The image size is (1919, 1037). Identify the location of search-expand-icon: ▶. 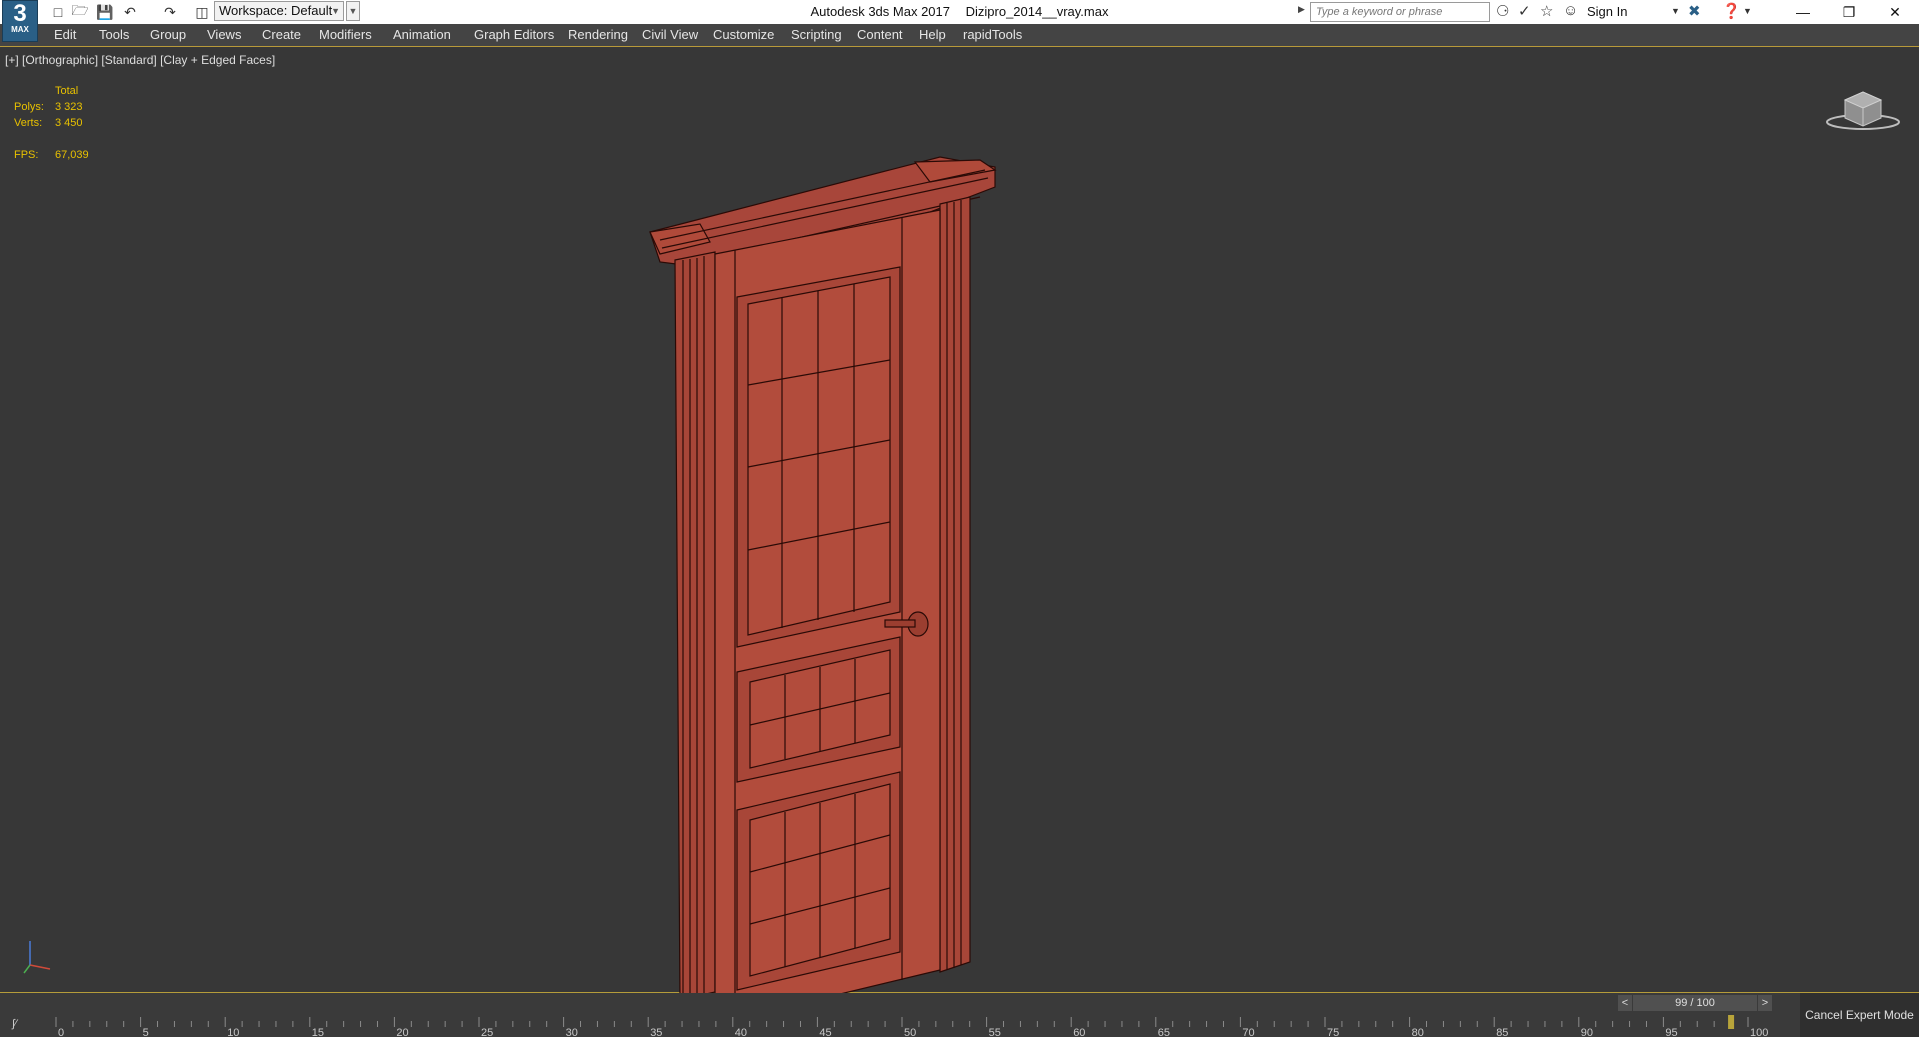
(1301, 9).